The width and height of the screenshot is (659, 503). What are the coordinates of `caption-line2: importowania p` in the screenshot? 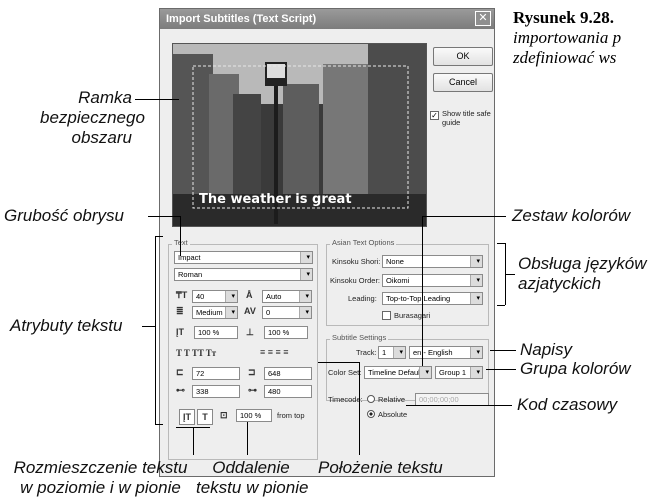 It's located at (567, 37).